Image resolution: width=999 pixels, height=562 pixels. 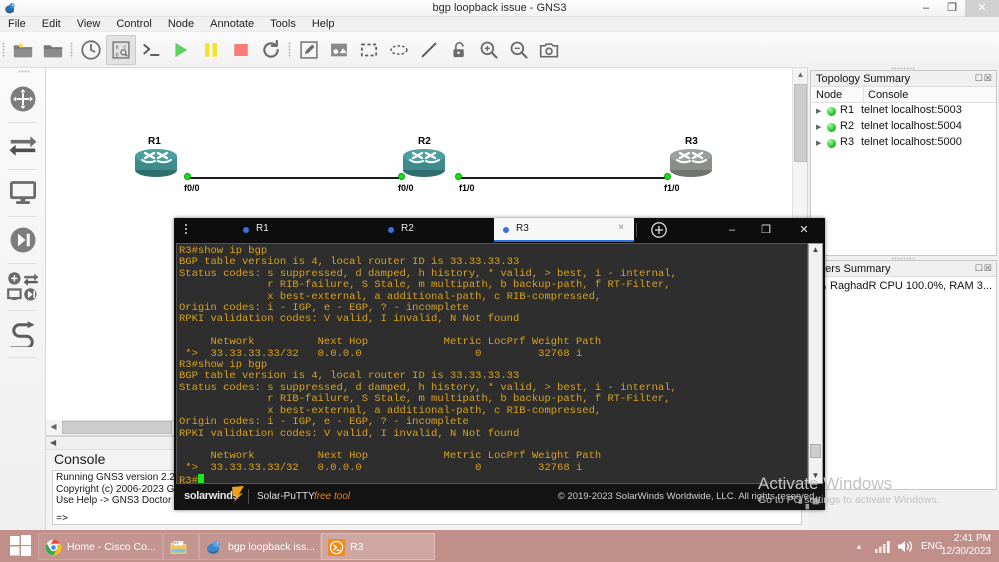 What do you see at coordinates (17, 24) in the screenshot?
I see `menu-file: File` at bounding box center [17, 24].